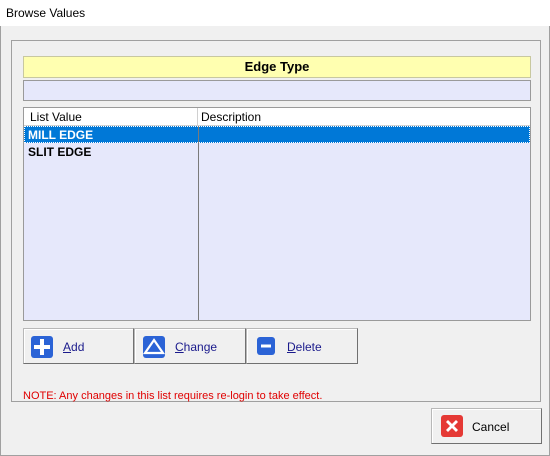 The height and width of the screenshot is (456, 550). Describe the element at coordinates (46, 13) in the screenshot. I see `window-title: Browse Values` at that location.